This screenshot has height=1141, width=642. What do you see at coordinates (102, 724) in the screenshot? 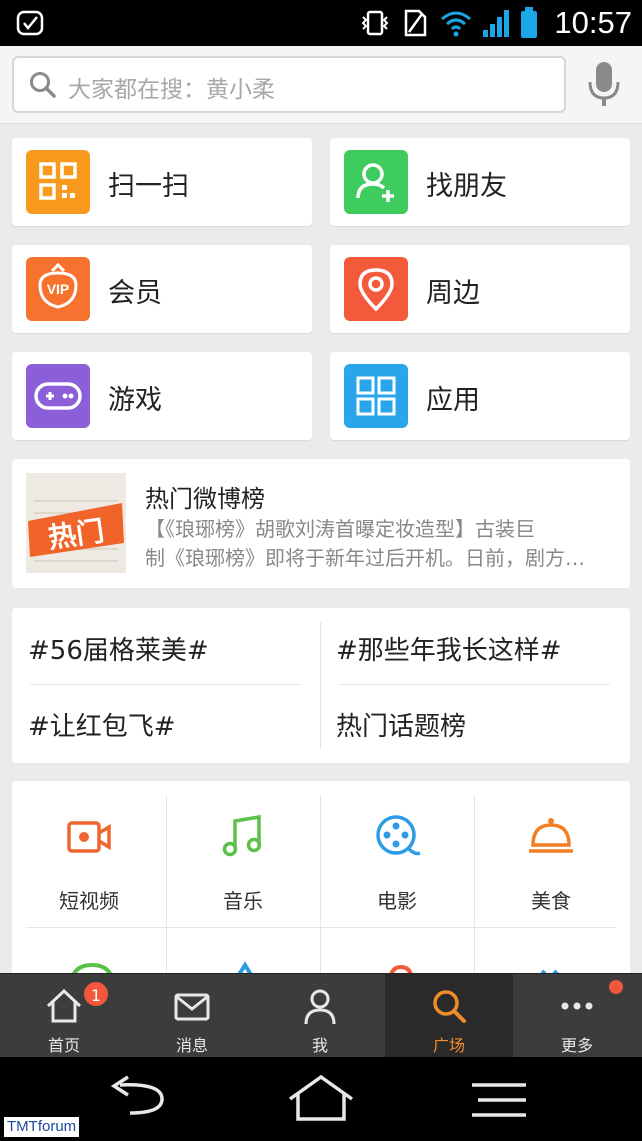
I see `topic-link: #让红包飞#` at bounding box center [102, 724].